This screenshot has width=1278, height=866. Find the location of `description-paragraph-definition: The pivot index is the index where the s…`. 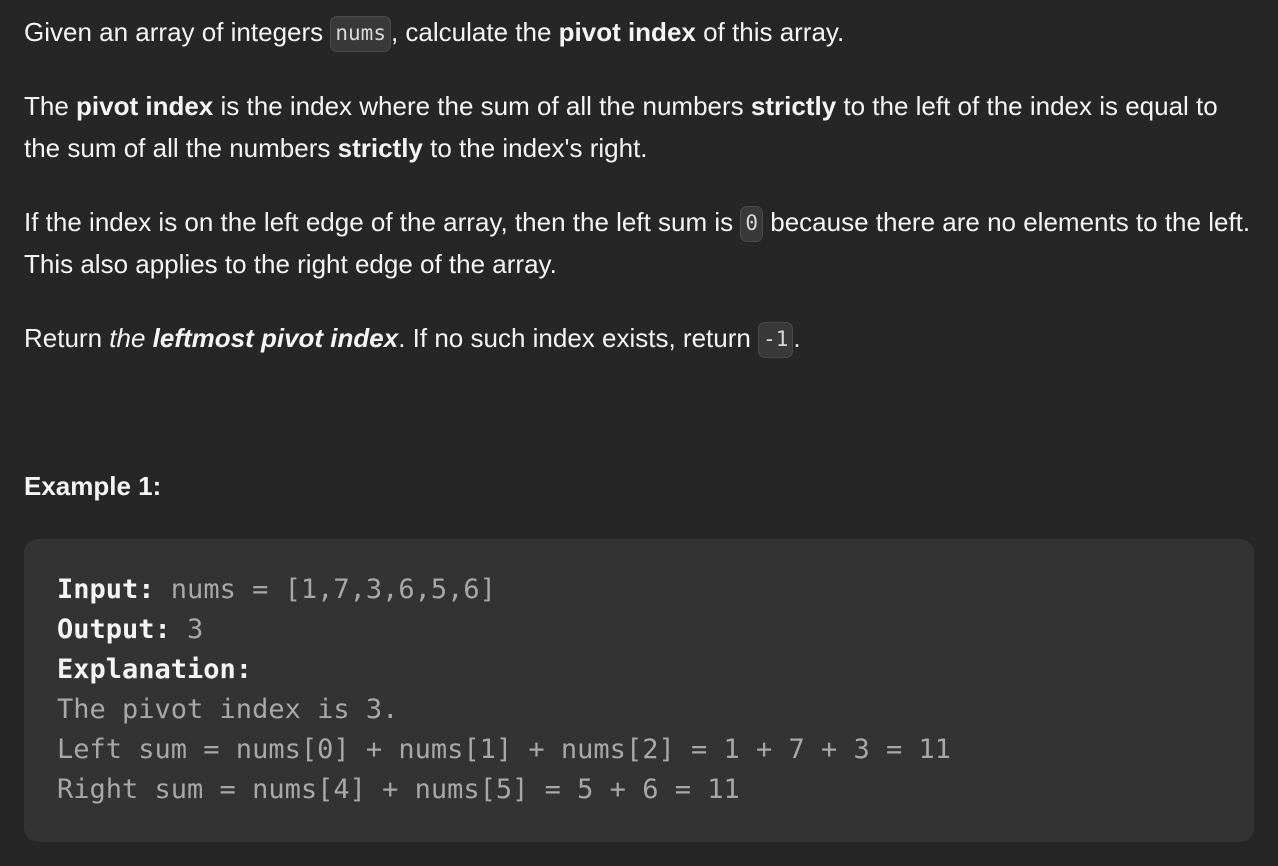

description-paragraph-definition: The pivot index is the index where the s… is located at coordinates (642, 127).